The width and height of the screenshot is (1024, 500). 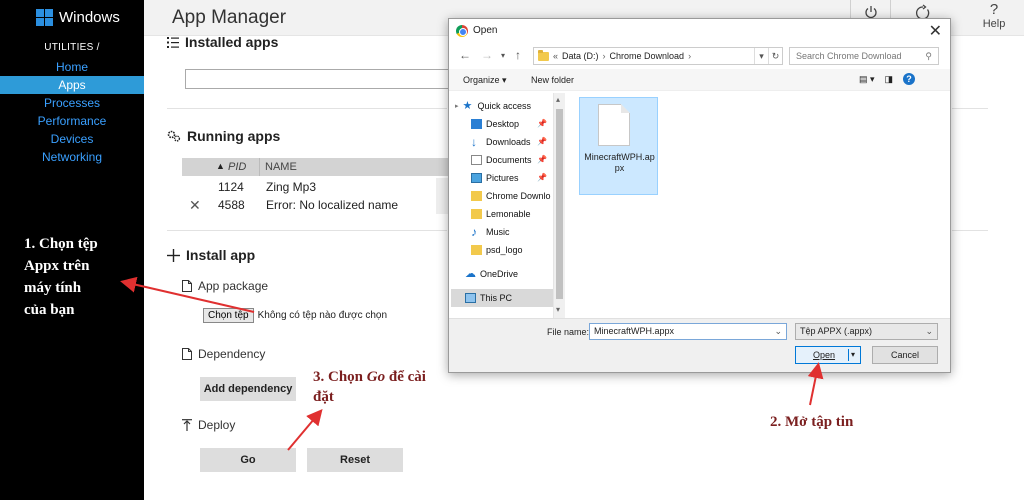 What do you see at coordinates (502, 214) in the screenshot?
I see `nav-item-lemonable: Lemonable` at bounding box center [502, 214].